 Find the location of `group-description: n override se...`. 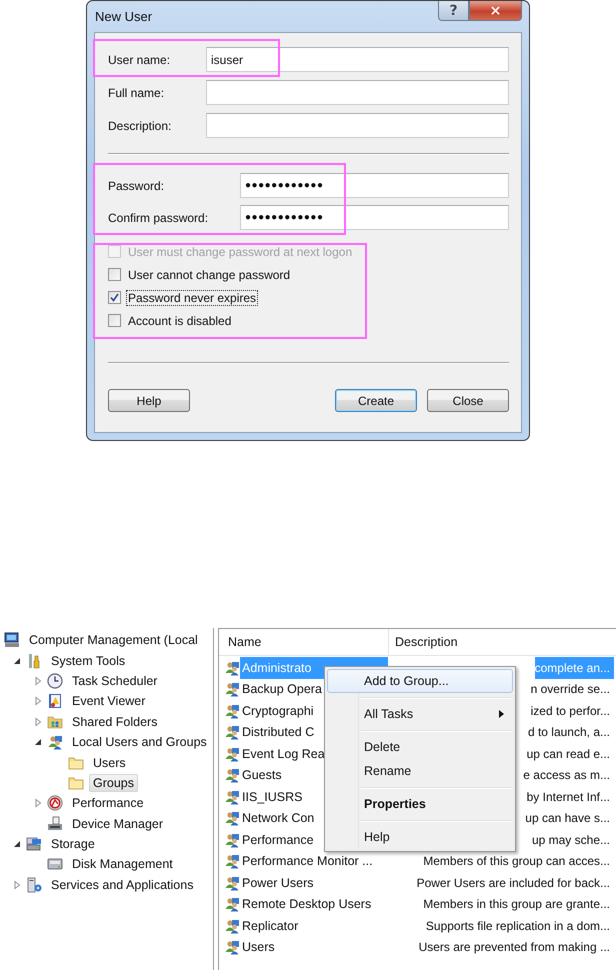

group-description: n override se... is located at coordinates (570, 689).